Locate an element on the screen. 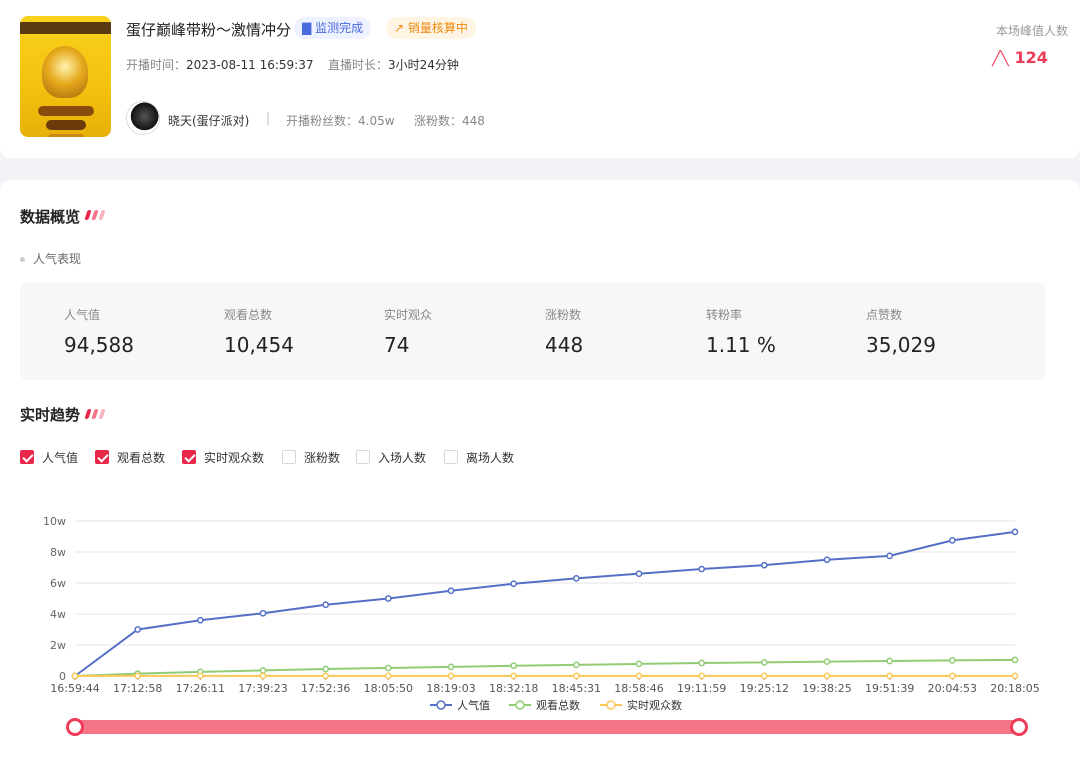  anchor-name: 晓天(蛋仔派对) is located at coordinates (208, 120).